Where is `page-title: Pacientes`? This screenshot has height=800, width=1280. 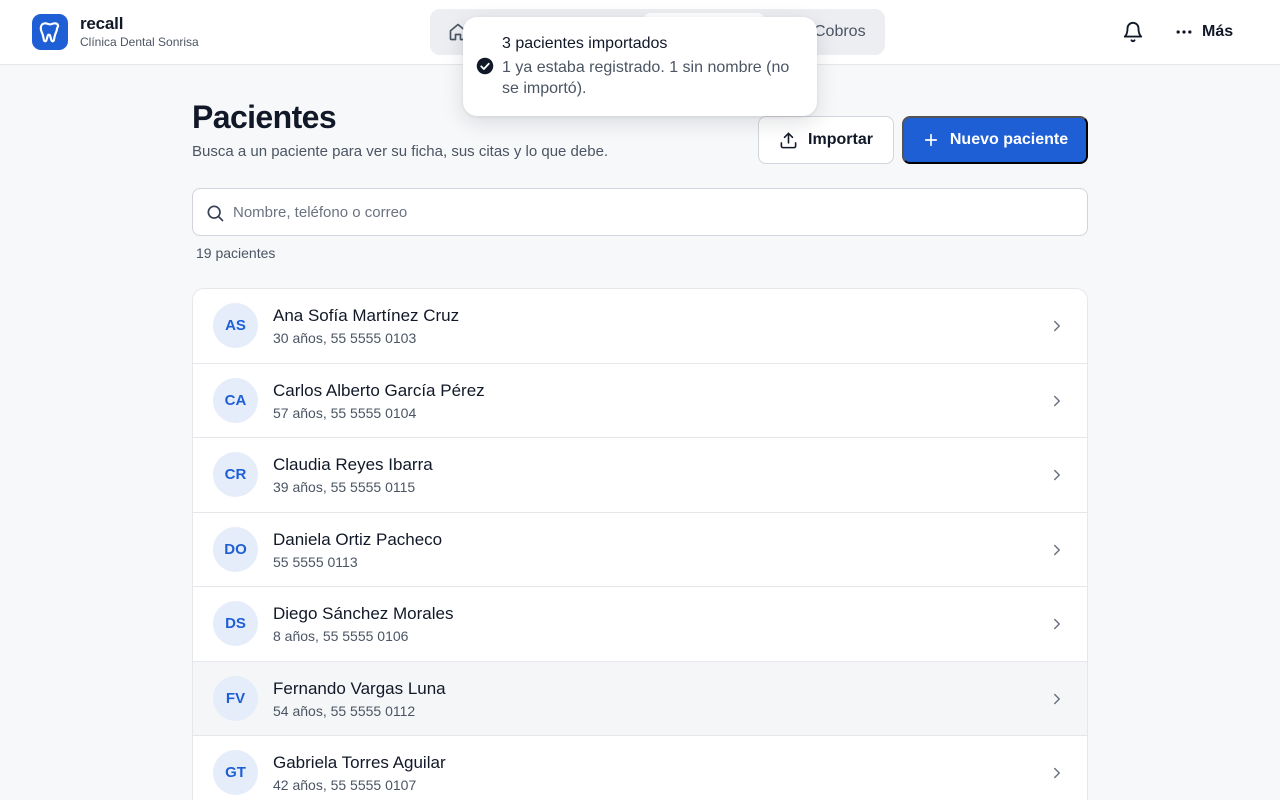
page-title: Pacientes is located at coordinates (264, 117).